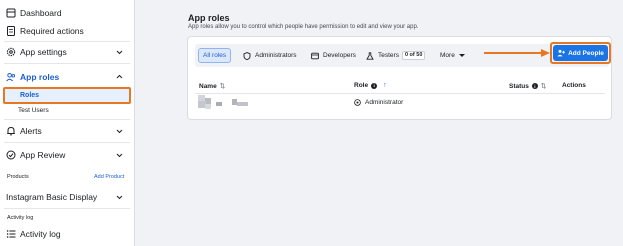  What do you see at coordinates (400, 93) in the screenshot?
I see `table-divider` at bounding box center [400, 93].